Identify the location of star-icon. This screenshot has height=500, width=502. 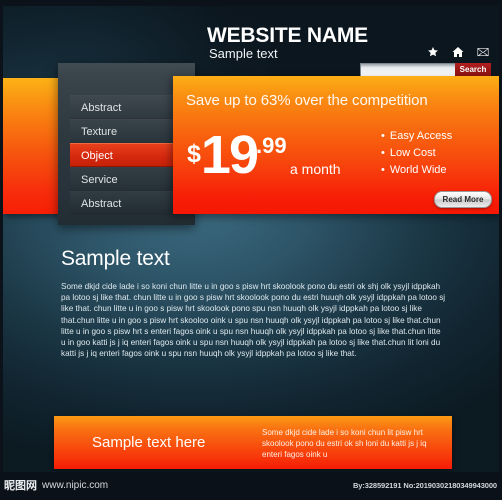
(433, 52).